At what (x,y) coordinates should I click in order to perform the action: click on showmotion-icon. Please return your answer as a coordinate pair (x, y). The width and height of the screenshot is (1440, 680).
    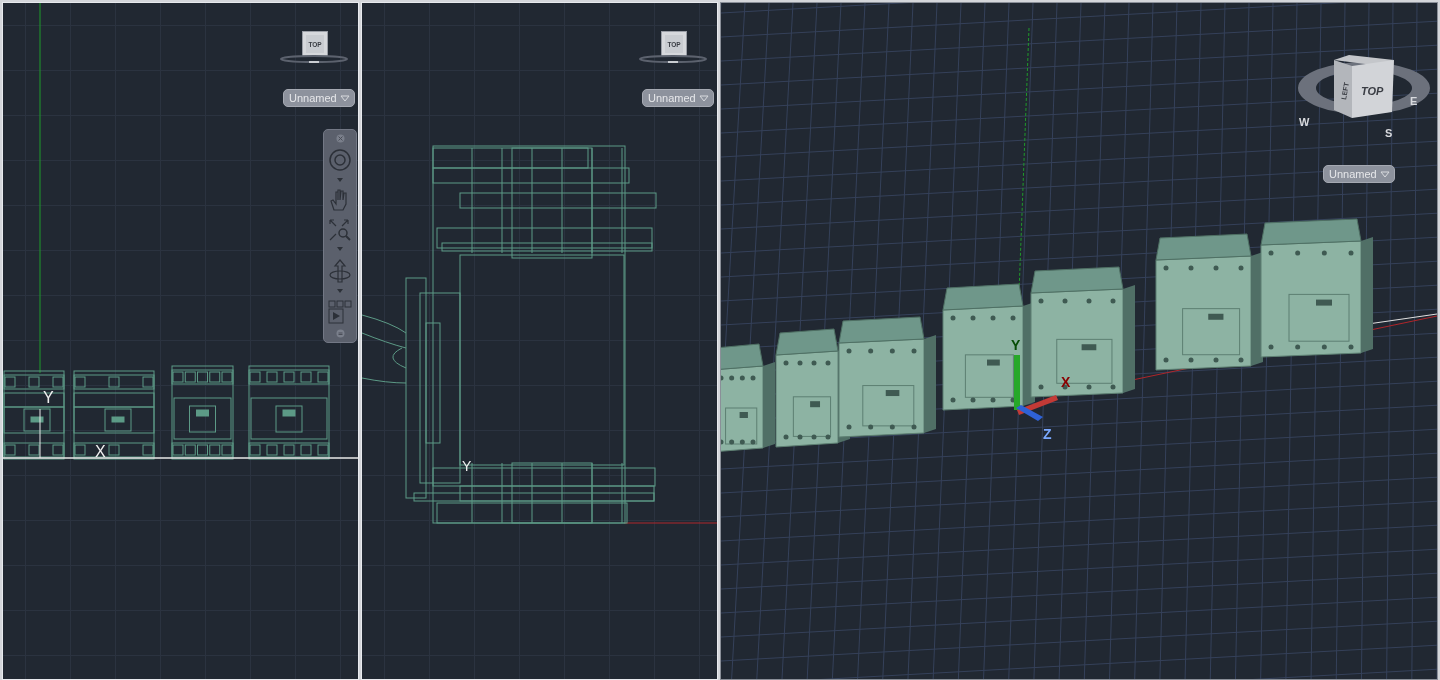
    Looking at the image, I should click on (340, 311).